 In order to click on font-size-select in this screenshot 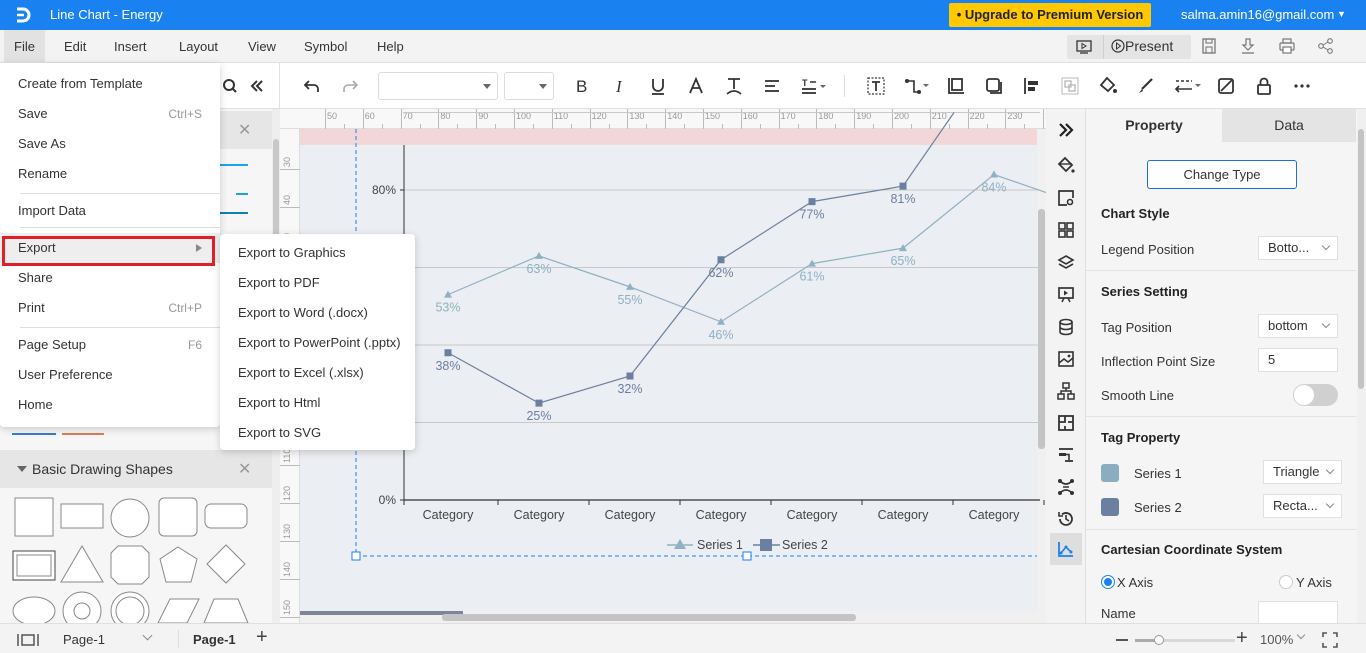, I will do `click(529, 86)`.